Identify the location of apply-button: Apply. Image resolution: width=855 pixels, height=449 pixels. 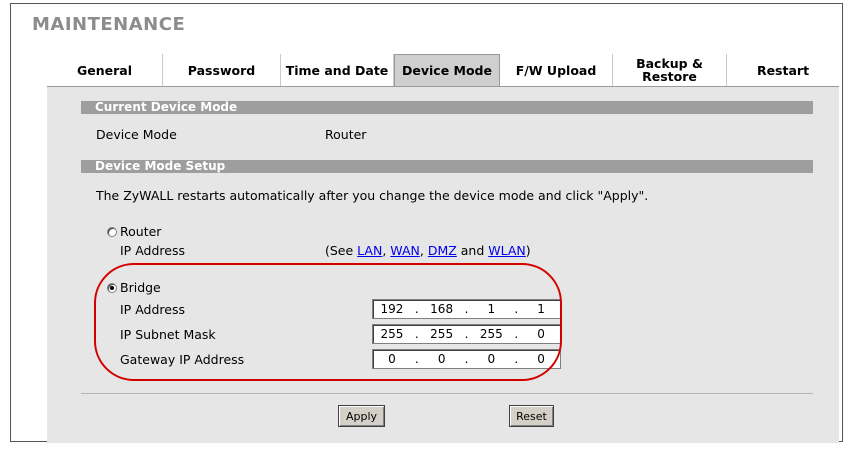
(361, 416).